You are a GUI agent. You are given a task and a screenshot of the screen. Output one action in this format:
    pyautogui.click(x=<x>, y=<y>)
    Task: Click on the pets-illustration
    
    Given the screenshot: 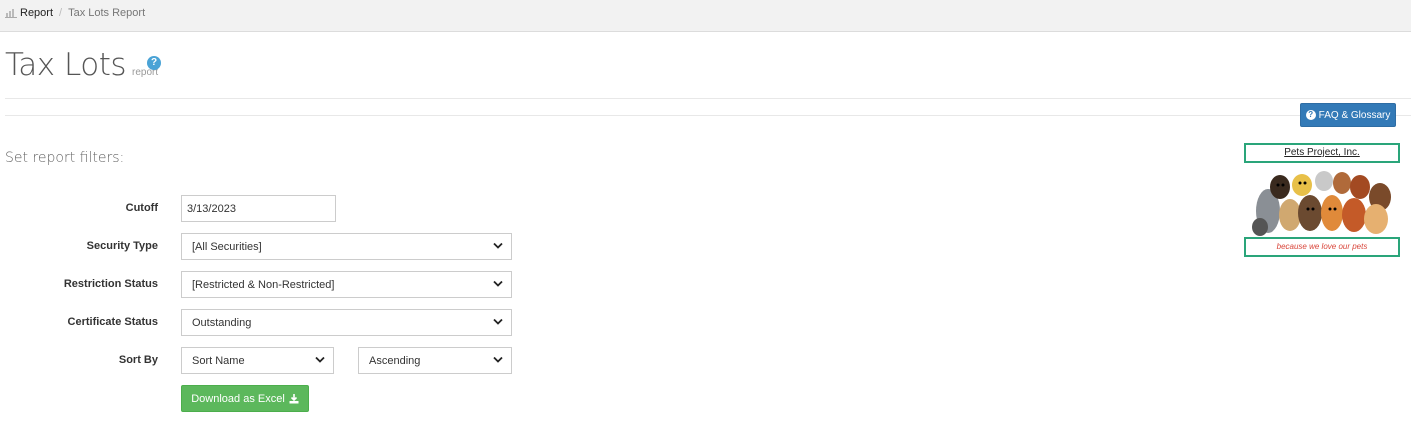 What is the action you would take?
    pyautogui.click(x=1322, y=200)
    